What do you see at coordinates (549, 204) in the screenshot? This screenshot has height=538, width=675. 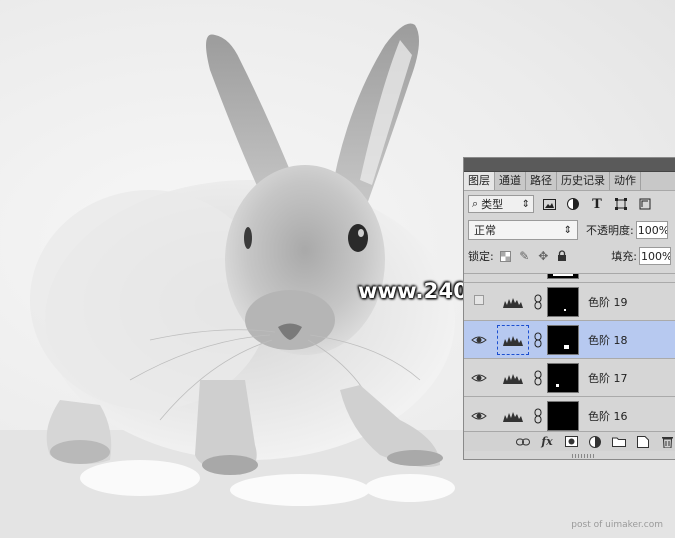 I see `image-filter-icon` at bounding box center [549, 204].